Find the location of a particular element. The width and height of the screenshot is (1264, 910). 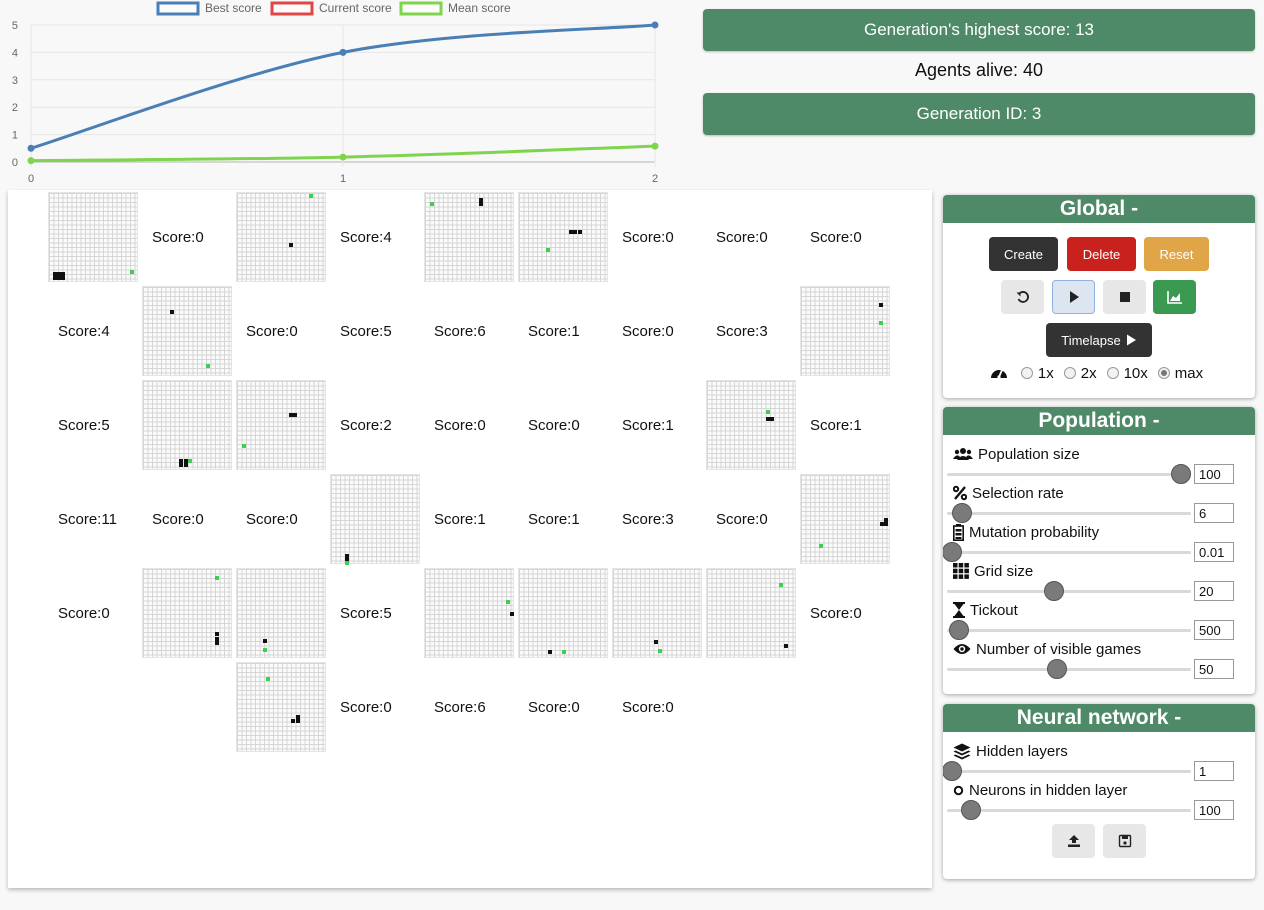

speed-option-max: max is located at coordinates (1180, 373).